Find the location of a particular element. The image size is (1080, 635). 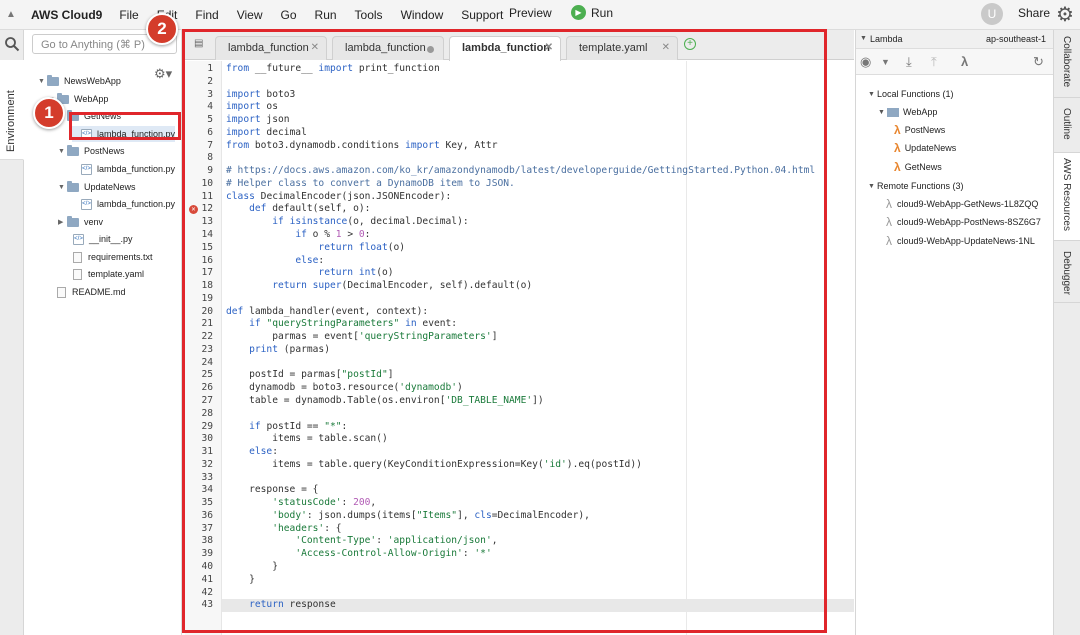

menu-tools: Tools is located at coordinates (369, 15).